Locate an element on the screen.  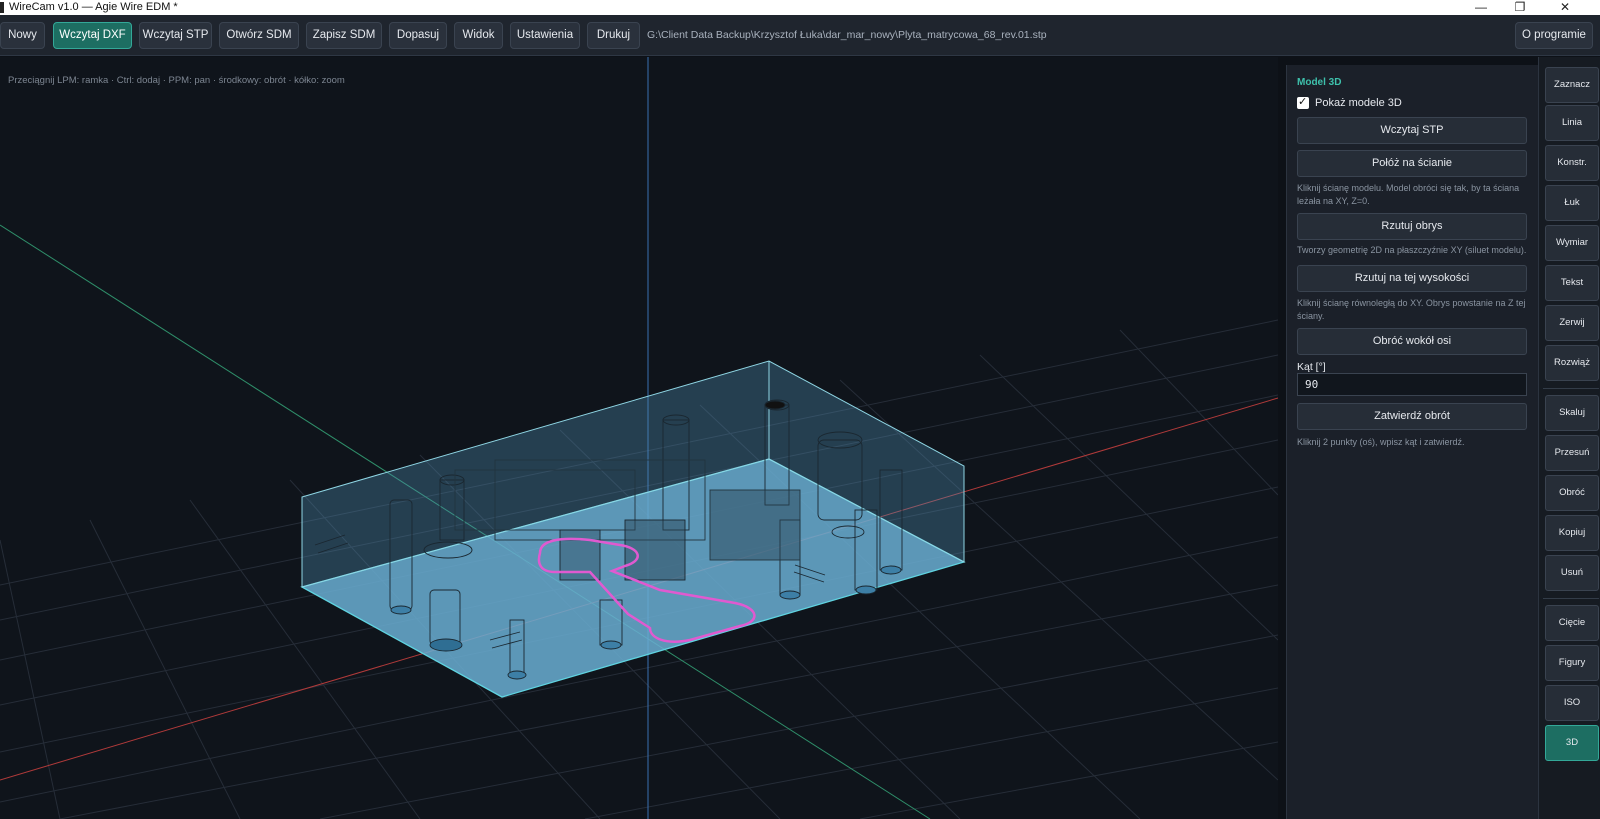
print-button: Drukuj is located at coordinates (613, 35).